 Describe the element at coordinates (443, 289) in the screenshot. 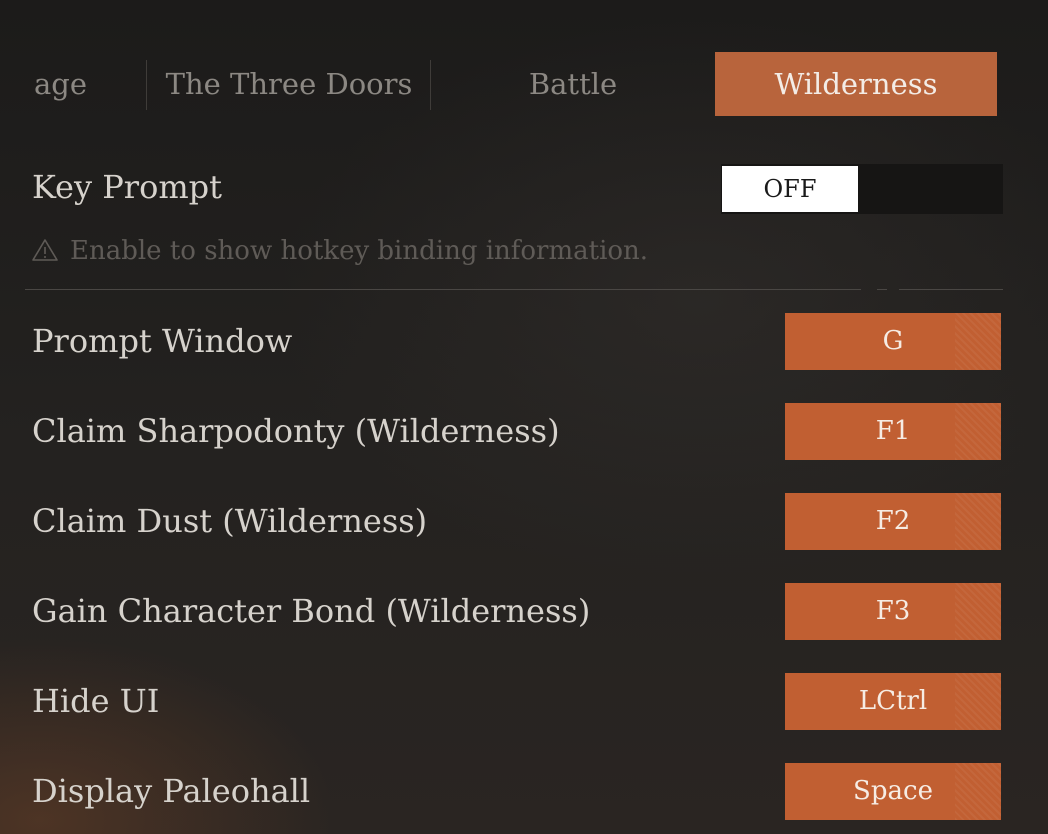

I see `section-divider` at that location.